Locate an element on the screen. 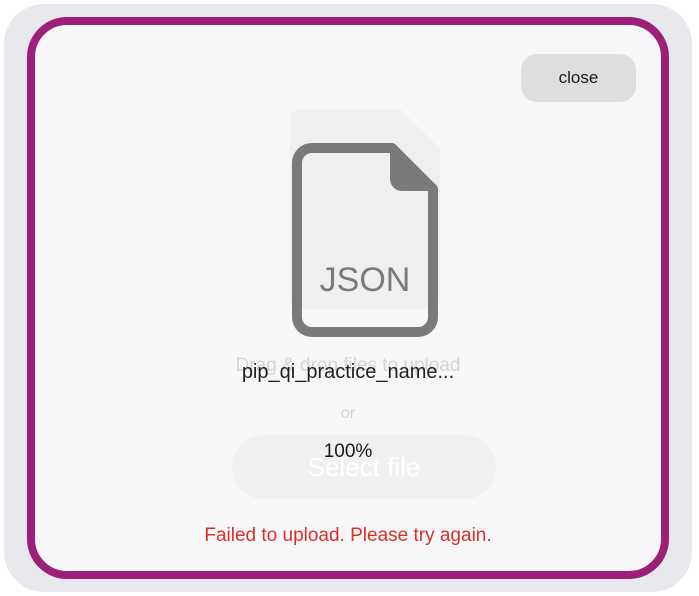 The image size is (699, 596). upload-error-message: Failed to upload. Please try again. is located at coordinates (348, 535).